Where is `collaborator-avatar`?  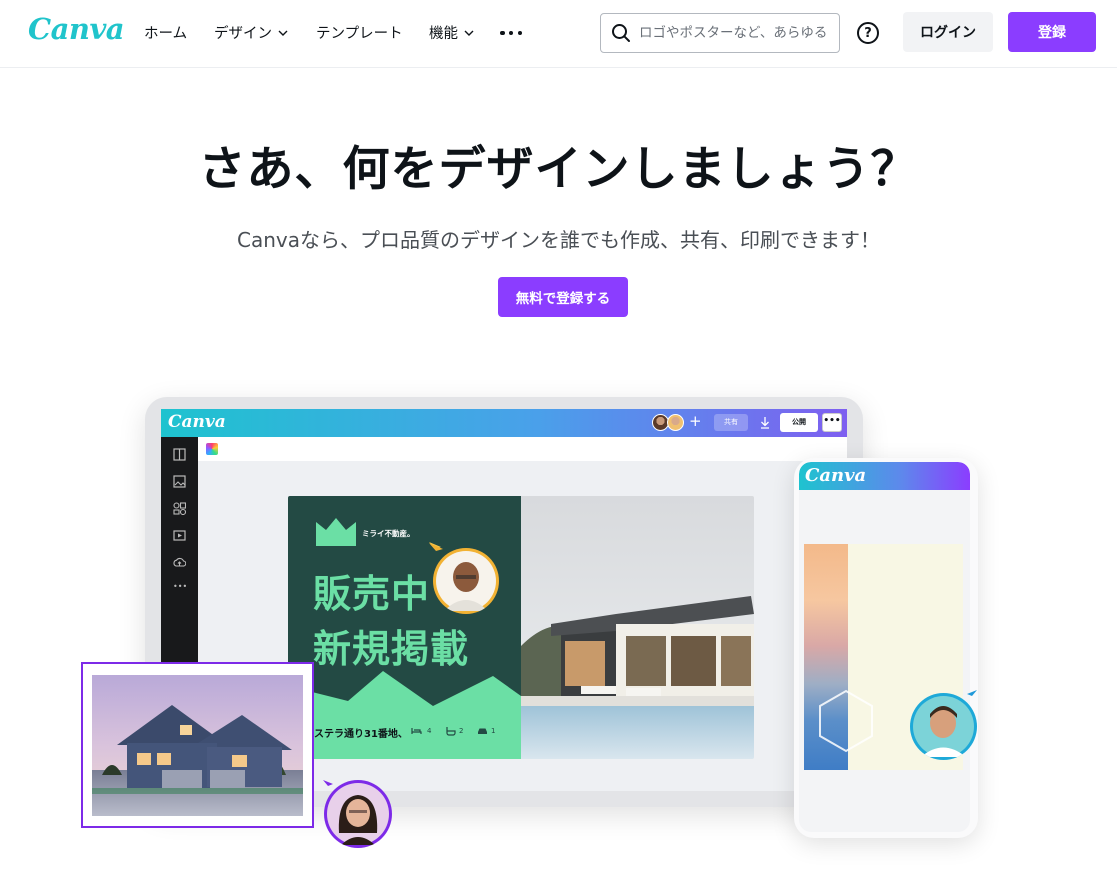 collaborator-avatar is located at coordinates (675, 422).